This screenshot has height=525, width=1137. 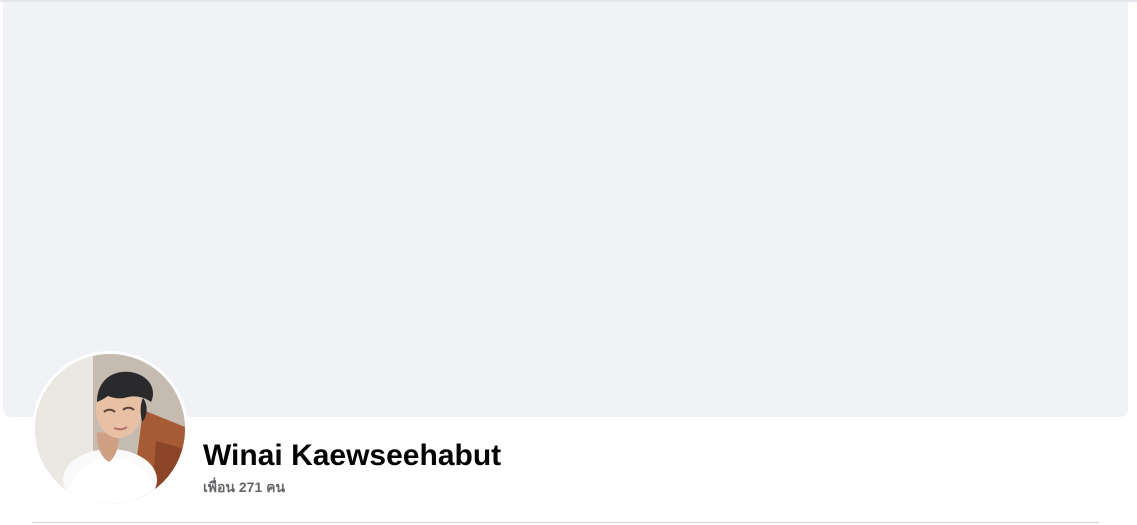 I want to click on profile-photo-image, so click(x=110, y=429).